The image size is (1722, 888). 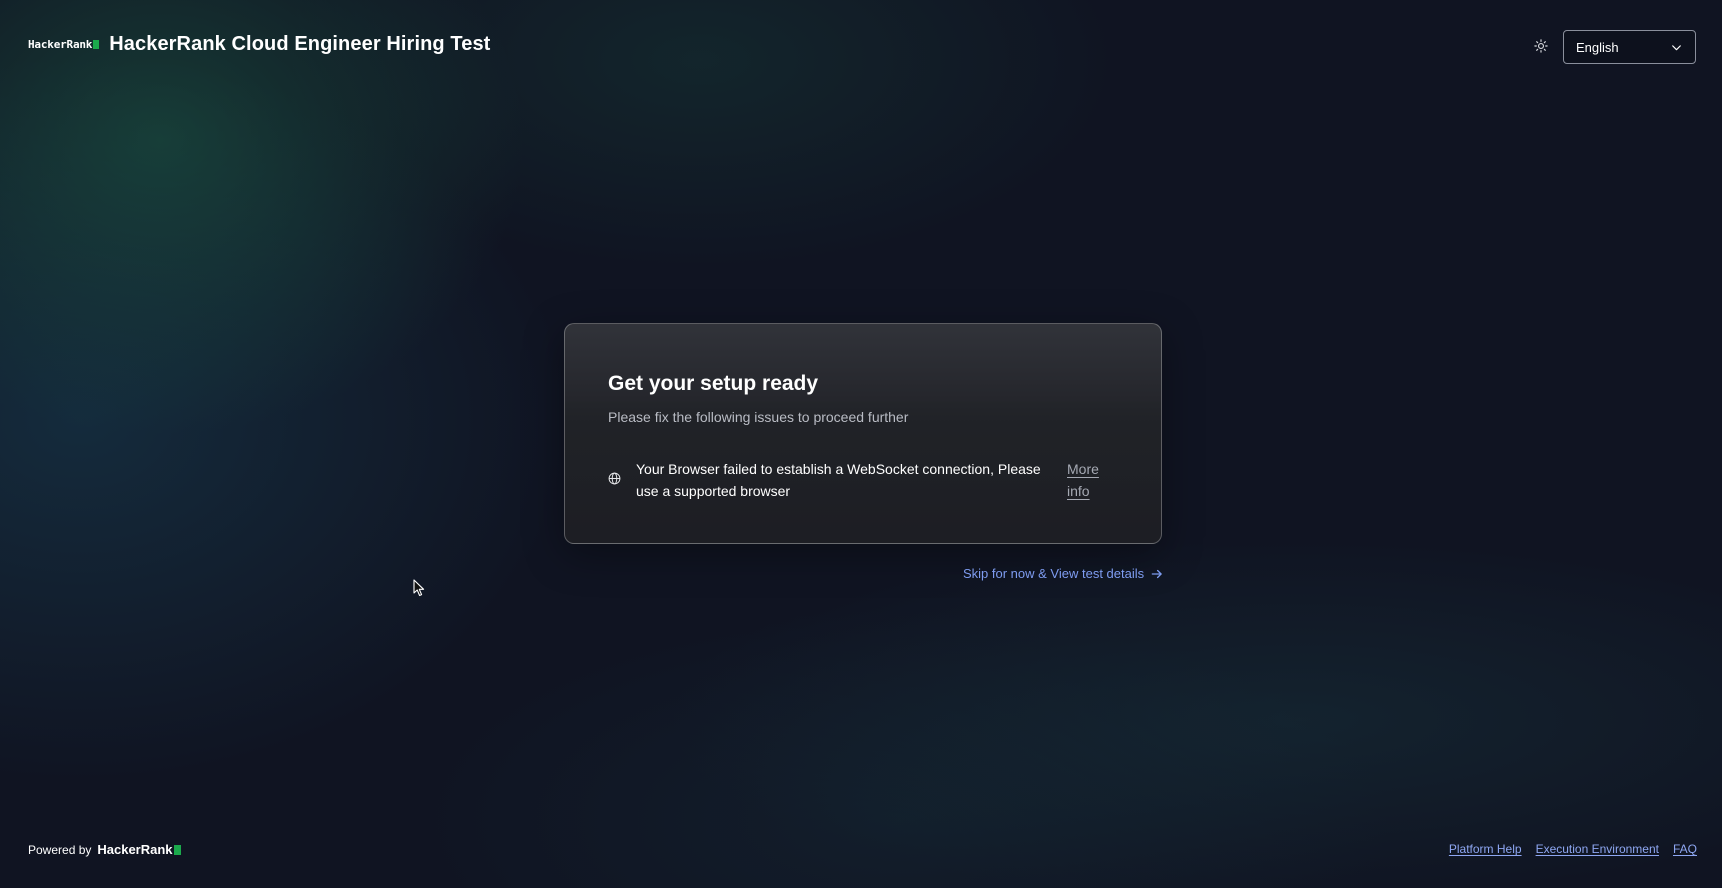 What do you see at coordinates (419, 588) in the screenshot?
I see `mouse-pointer-icon` at bounding box center [419, 588].